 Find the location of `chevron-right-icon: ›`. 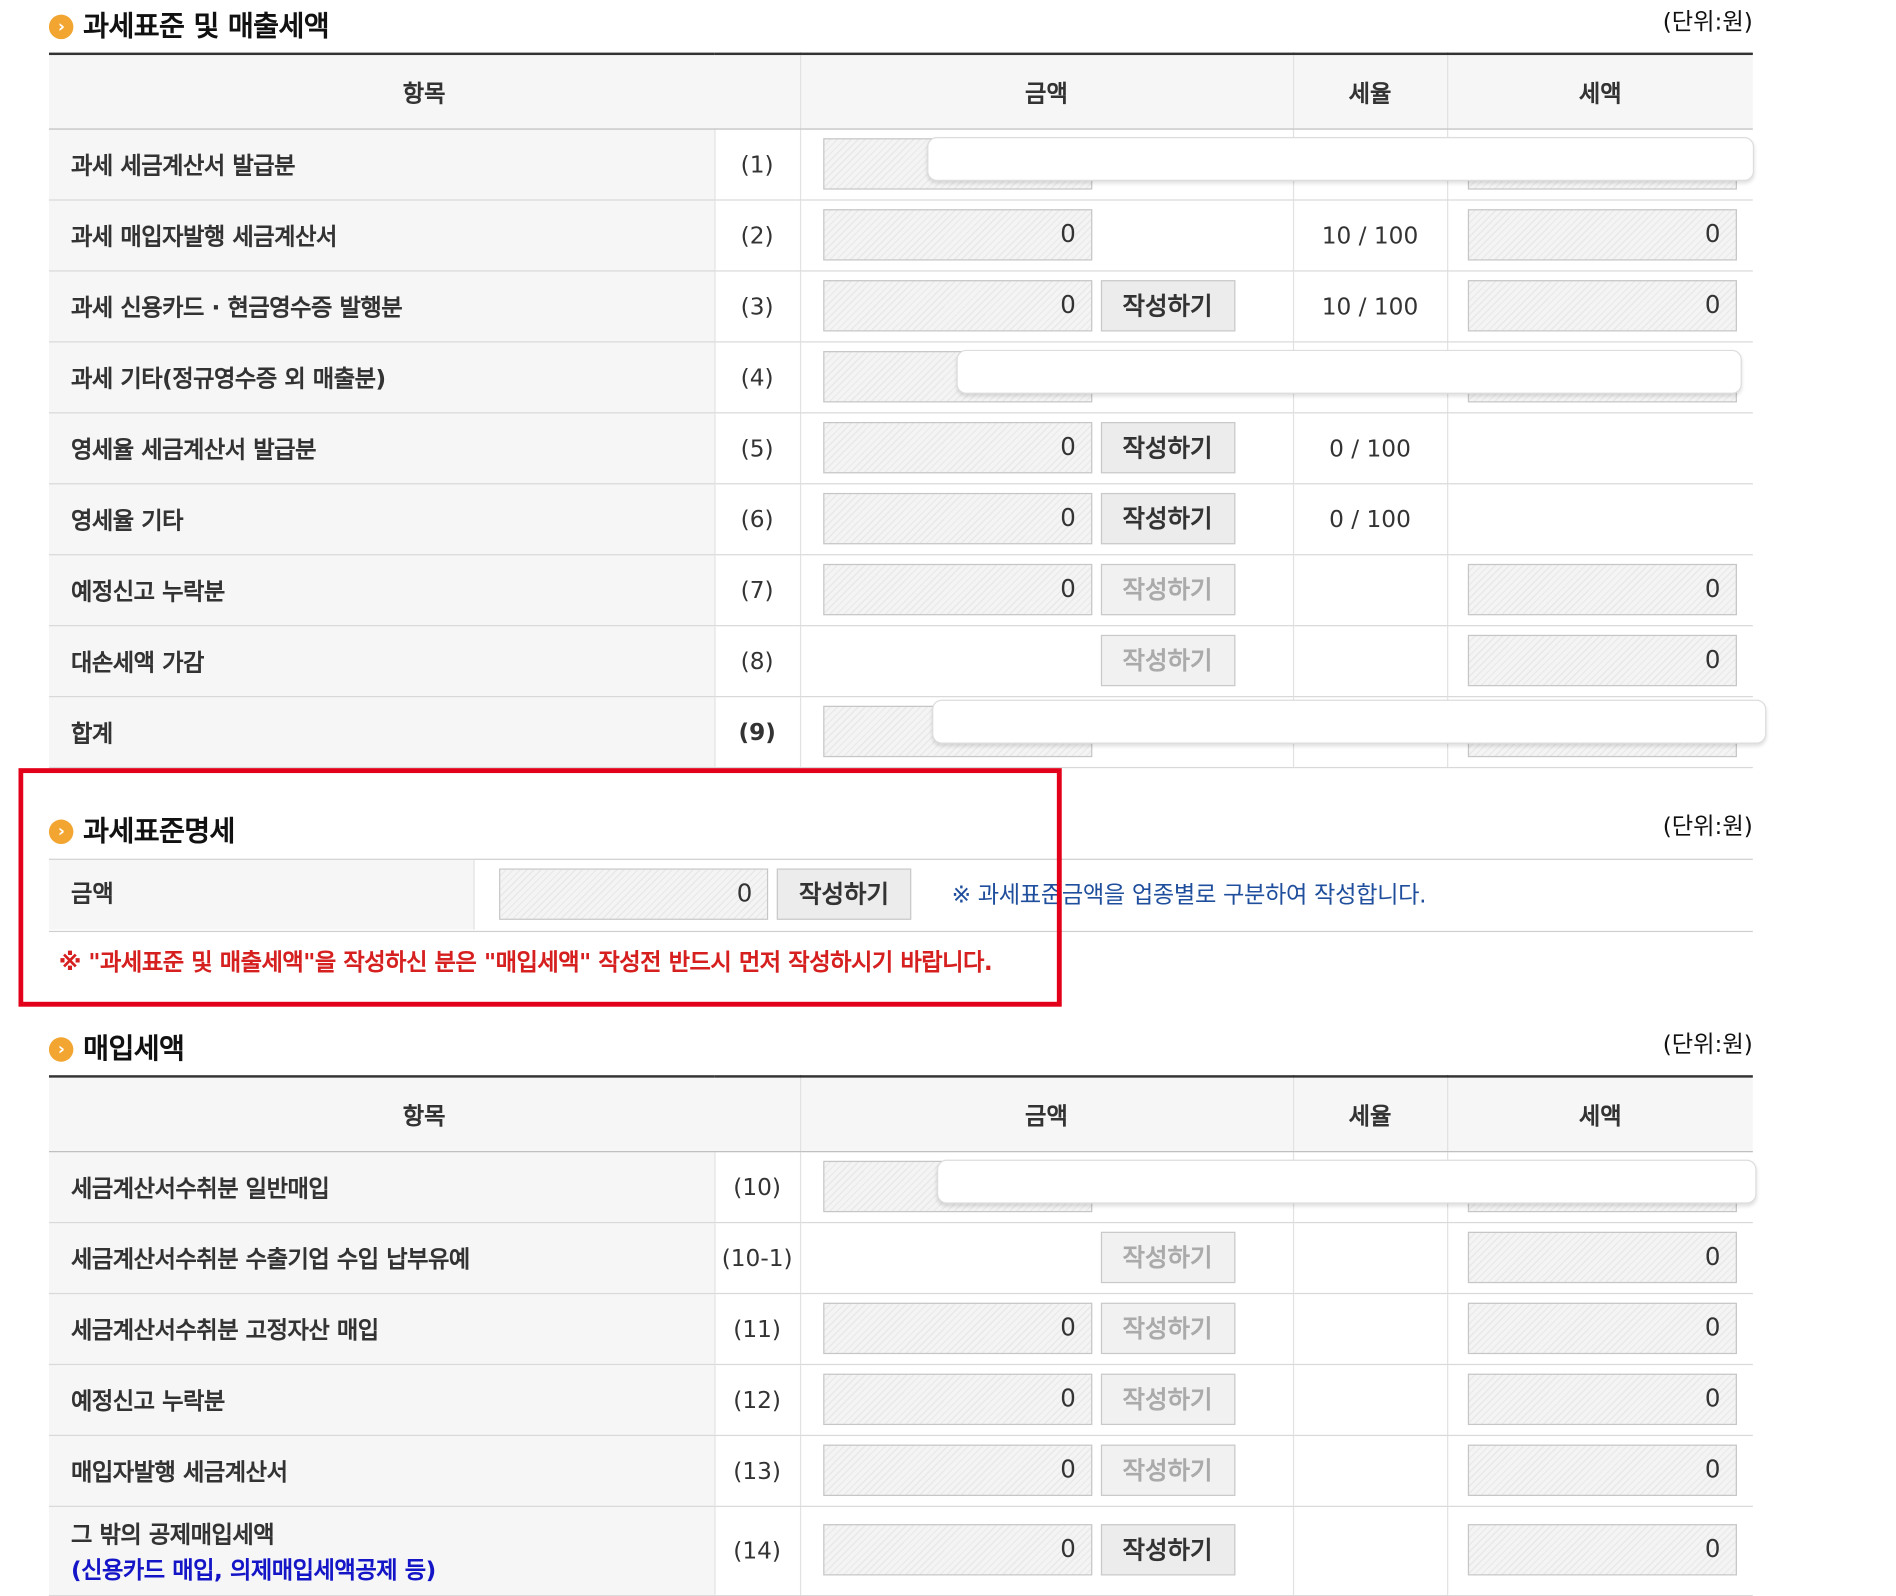

chevron-right-icon: › is located at coordinates (61, 1049).